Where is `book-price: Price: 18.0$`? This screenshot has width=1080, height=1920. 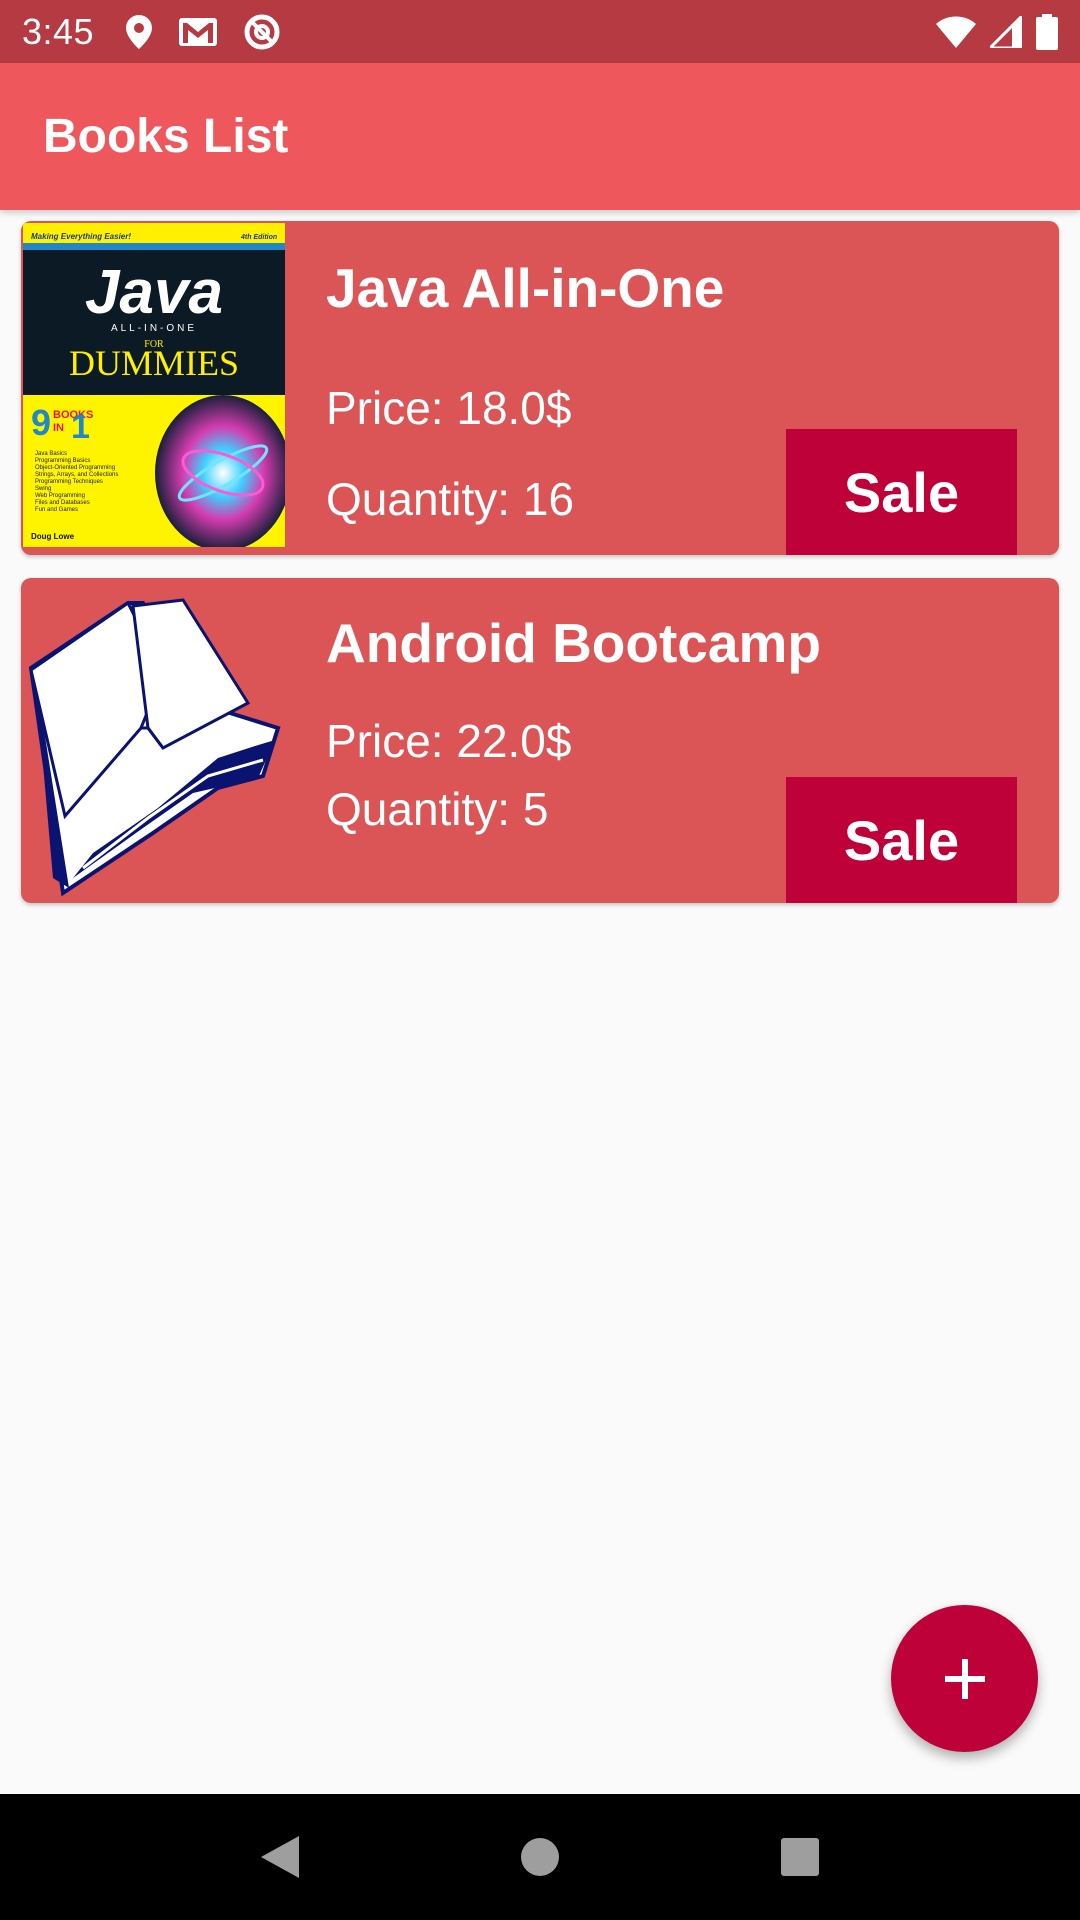
book-price: Price: 18.0$ is located at coordinates (449, 408).